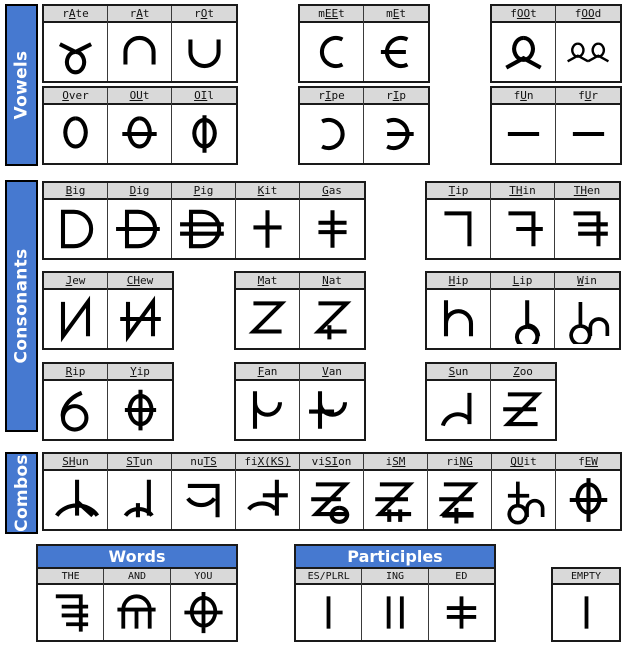 The width and height of the screenshot is (622, 645). I want to click on cell-label: Dig, so click(139, 191).